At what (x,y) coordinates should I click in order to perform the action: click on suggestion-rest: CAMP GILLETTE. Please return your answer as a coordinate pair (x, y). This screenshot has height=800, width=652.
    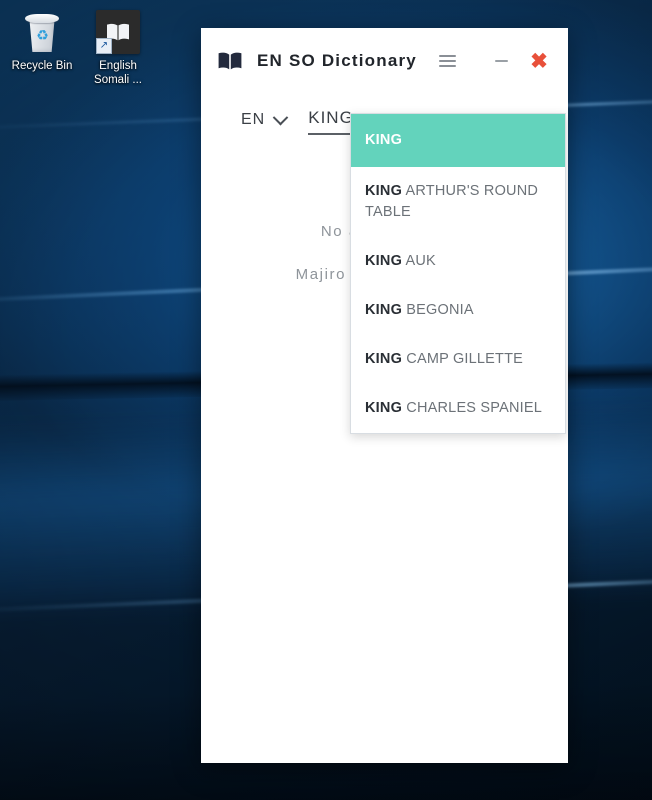
    Looking at the image, I should click on (463, 359).